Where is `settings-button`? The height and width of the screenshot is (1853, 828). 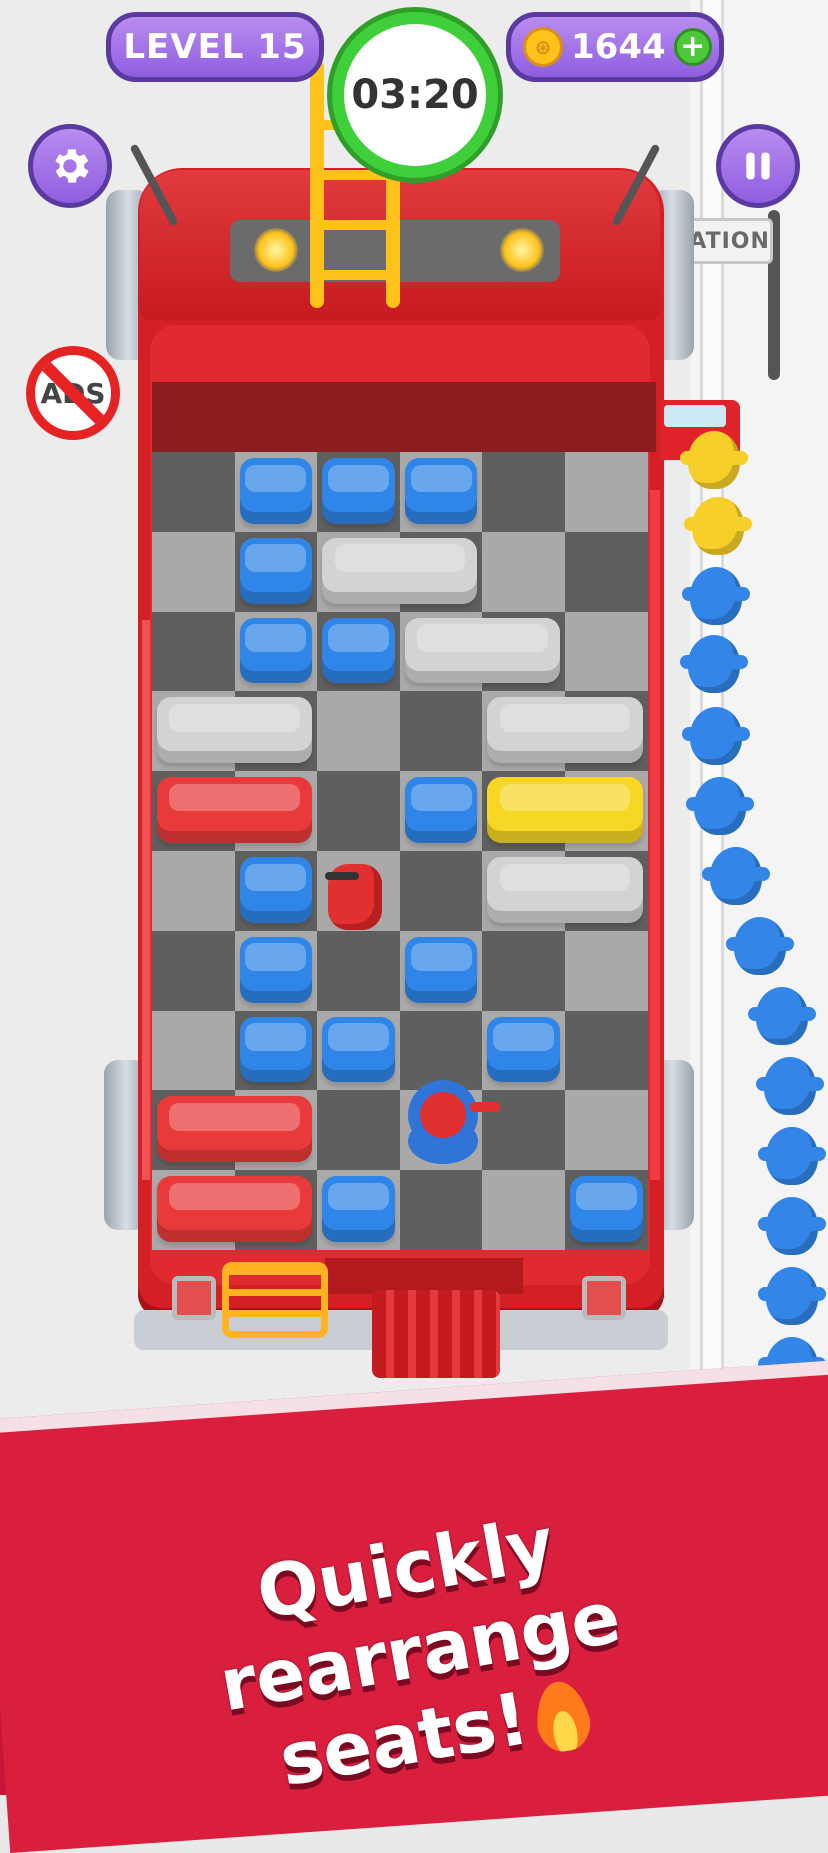
settings-button is located at coordinates (70, 166).